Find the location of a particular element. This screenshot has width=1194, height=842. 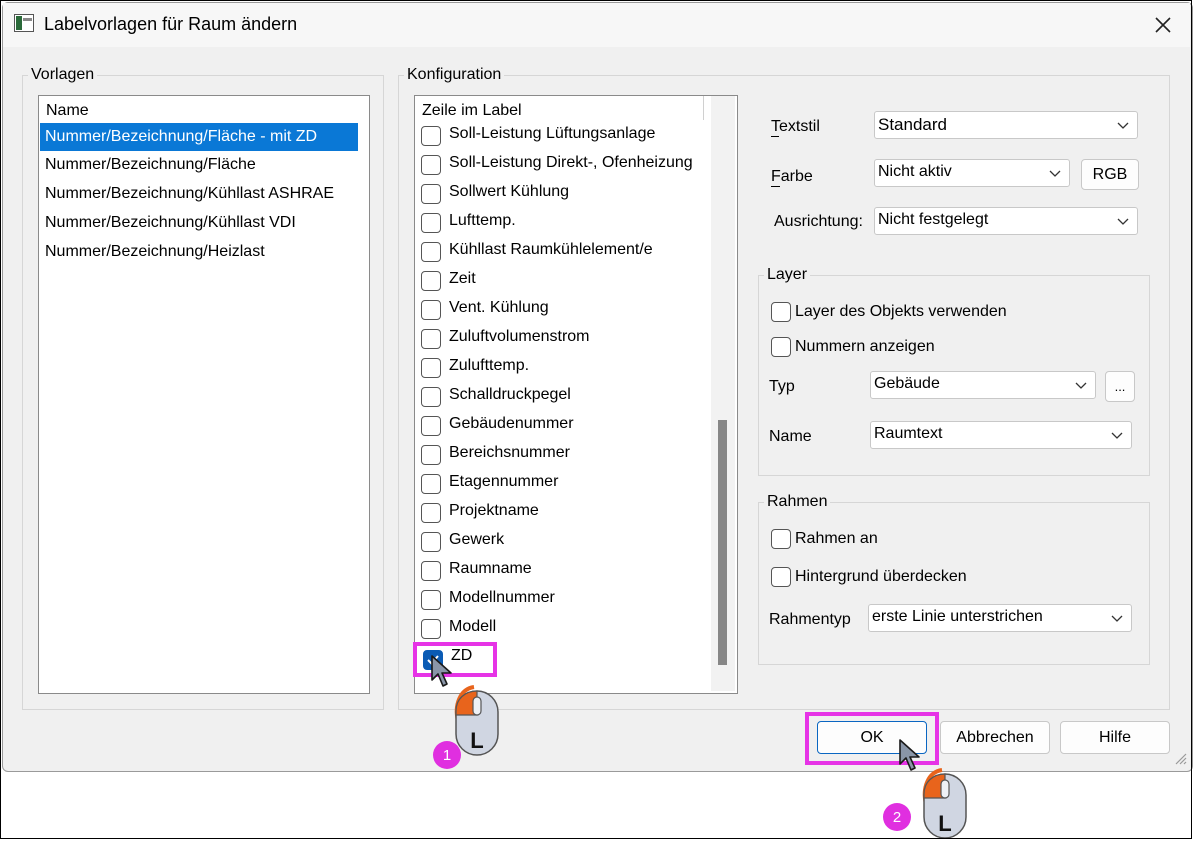

name-value: Raumtext is located at coordinates (908, 433).